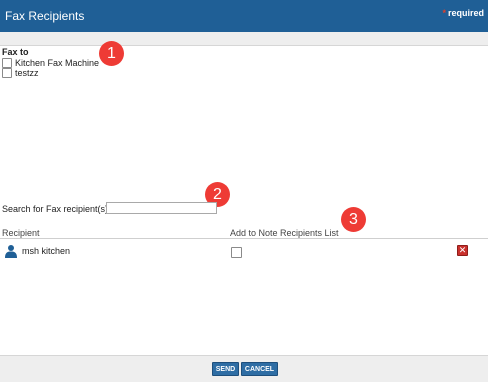 Image resolution: width=488 pixels, height=382 pixels. What do you see at coordinates (11, 251) in the screenshot?
I see `person-icon` at bounding box center [11, 251].